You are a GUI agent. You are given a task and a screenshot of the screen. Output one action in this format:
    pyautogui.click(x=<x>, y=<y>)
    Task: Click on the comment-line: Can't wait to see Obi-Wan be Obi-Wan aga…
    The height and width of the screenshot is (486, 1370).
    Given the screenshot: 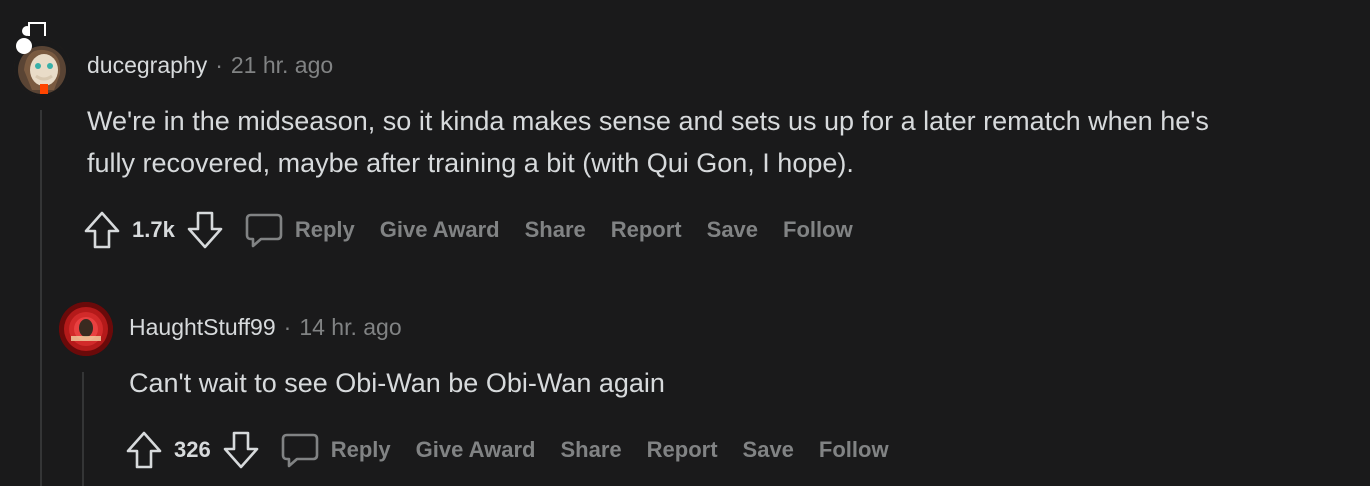 What is the action you would take?
    pyautogui.click(x=397, y=383)
    